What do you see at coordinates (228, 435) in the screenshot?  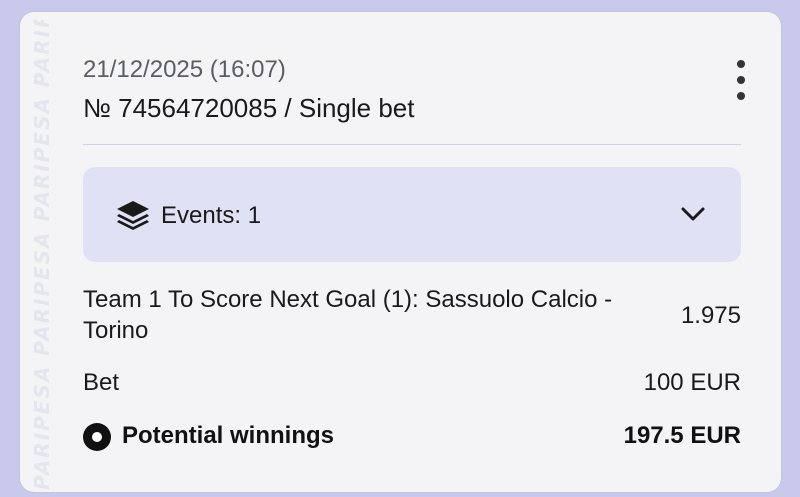 I see `potential-winnings-label: Potential winnings` at bounding box center [228, 435].